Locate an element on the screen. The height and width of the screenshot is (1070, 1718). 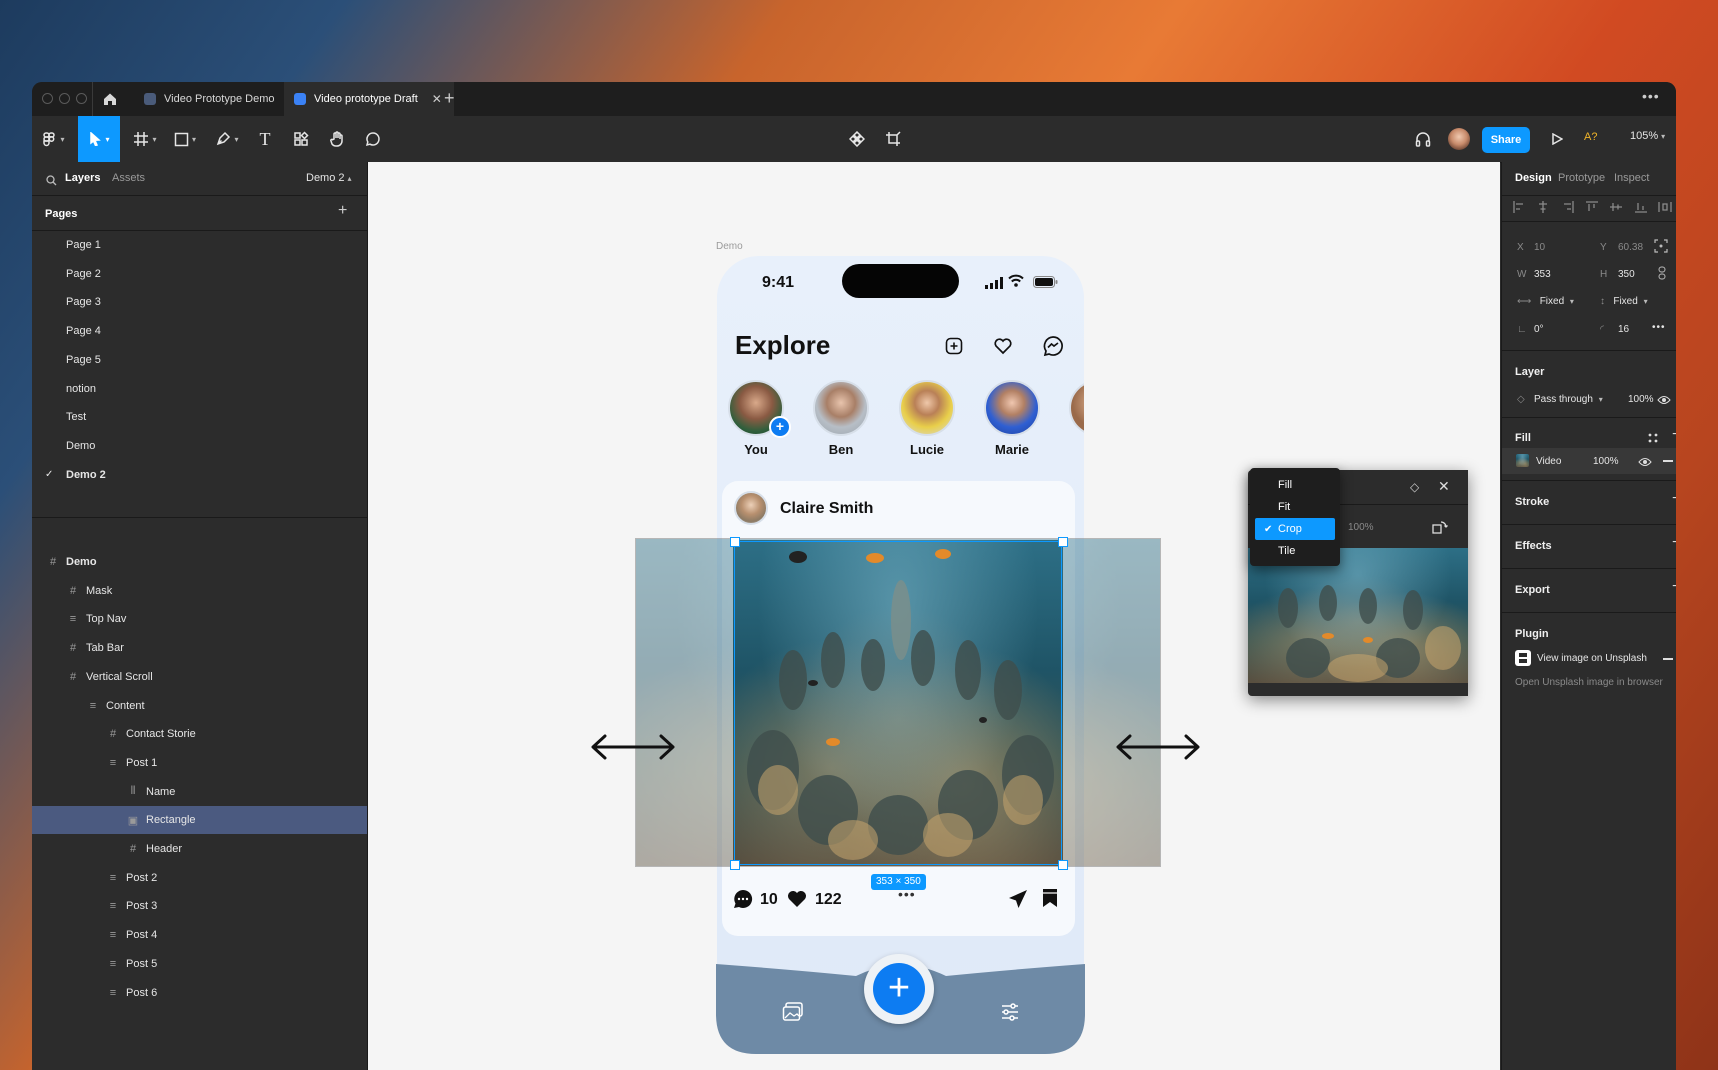
page-item: ✓ Demo 2 is located at coordinates (199, 475).